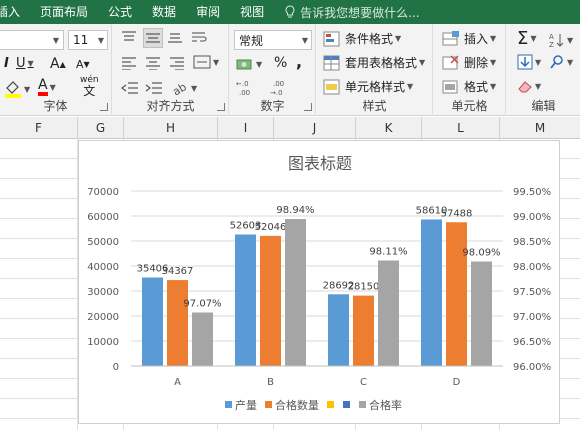  What do you see at coordinates (129, 37) in the screenshot?
I see `align-top-icon` at bounding box center [129, 37].